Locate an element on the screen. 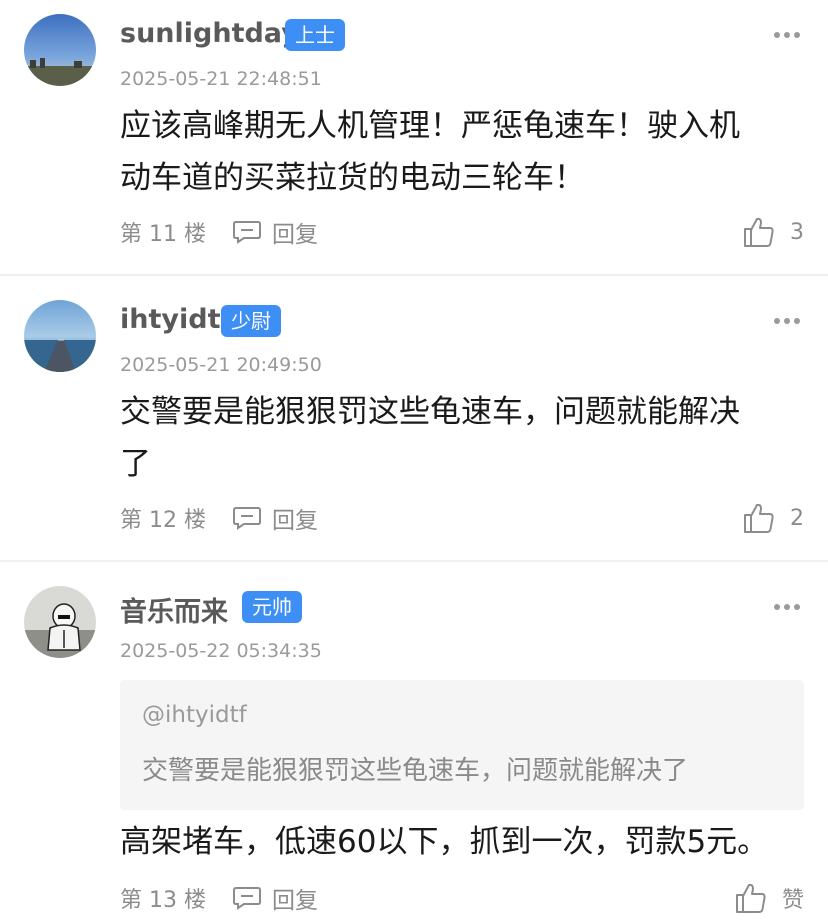  comment-body-line: 高架堵车，低速60以下，抓到一次，罚款5元。 is located at coordinates (444, 842).